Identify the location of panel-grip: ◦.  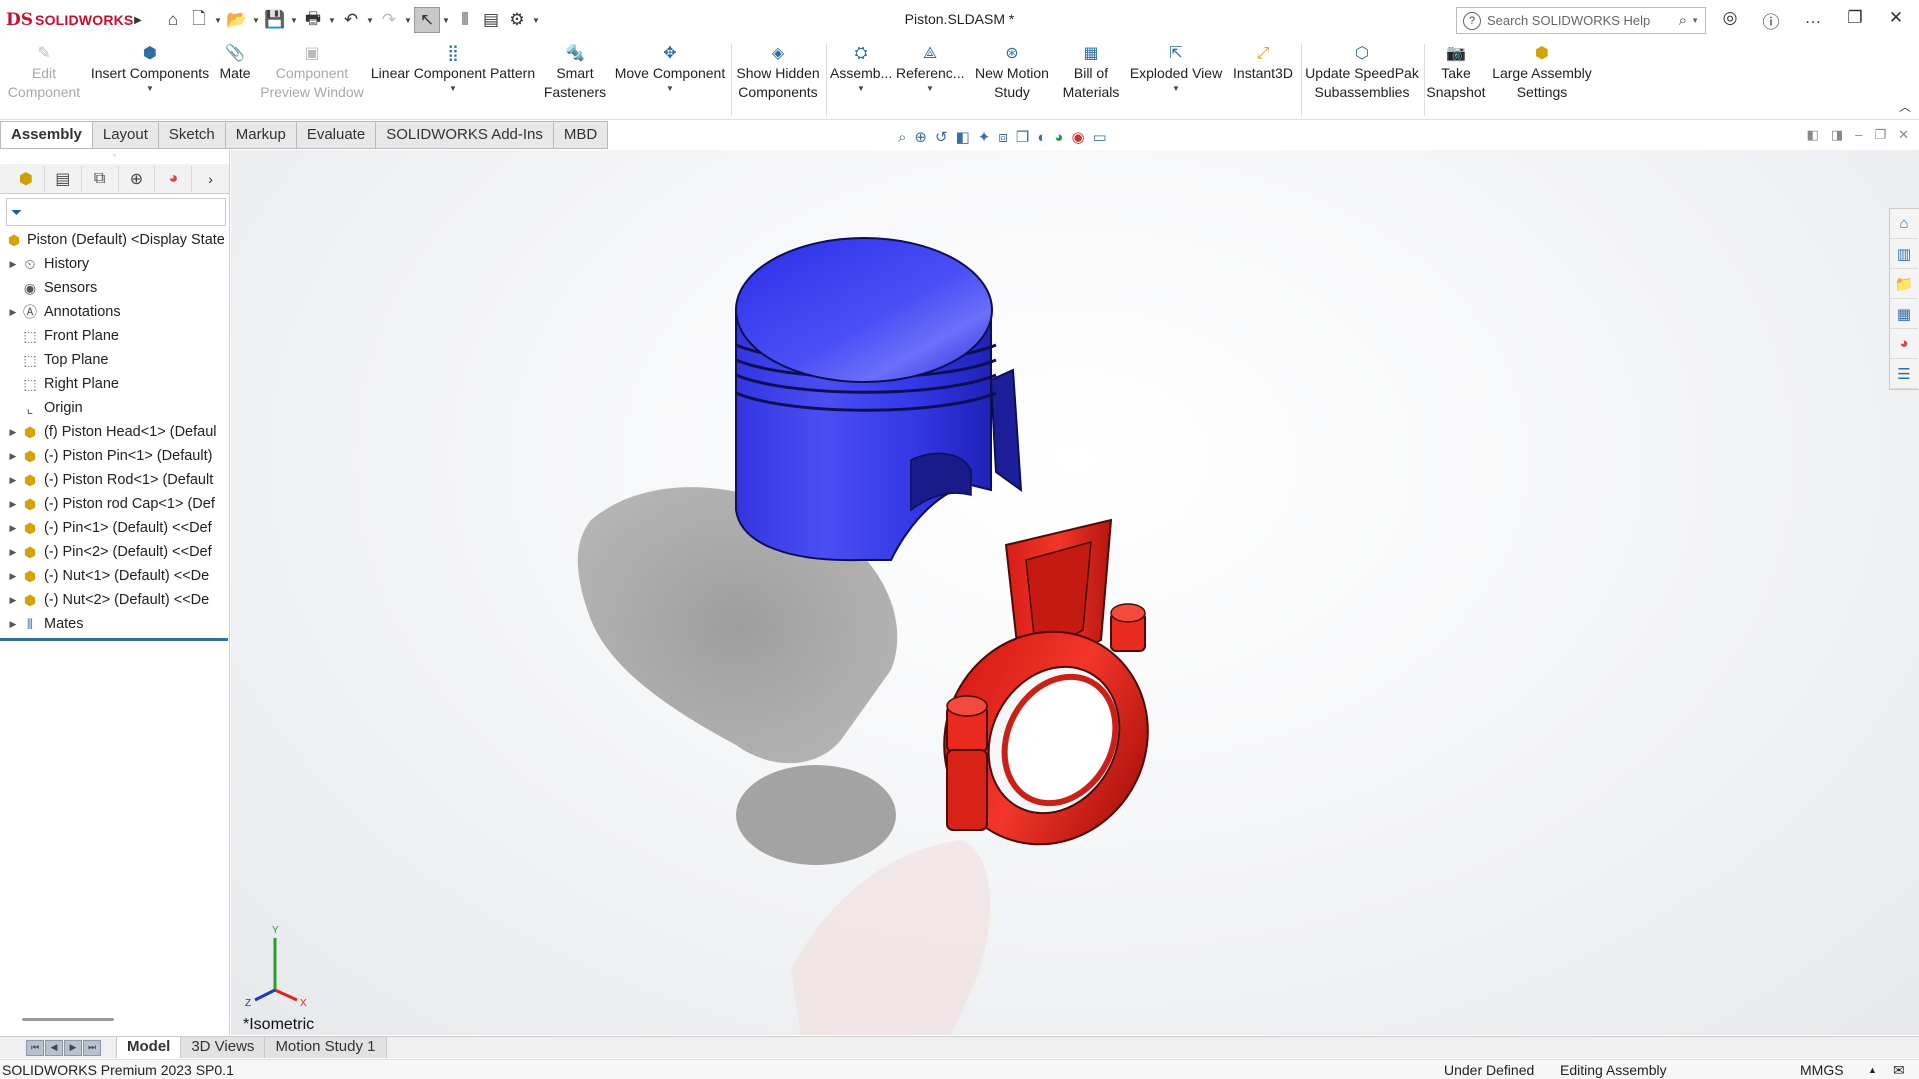
(114, 157).